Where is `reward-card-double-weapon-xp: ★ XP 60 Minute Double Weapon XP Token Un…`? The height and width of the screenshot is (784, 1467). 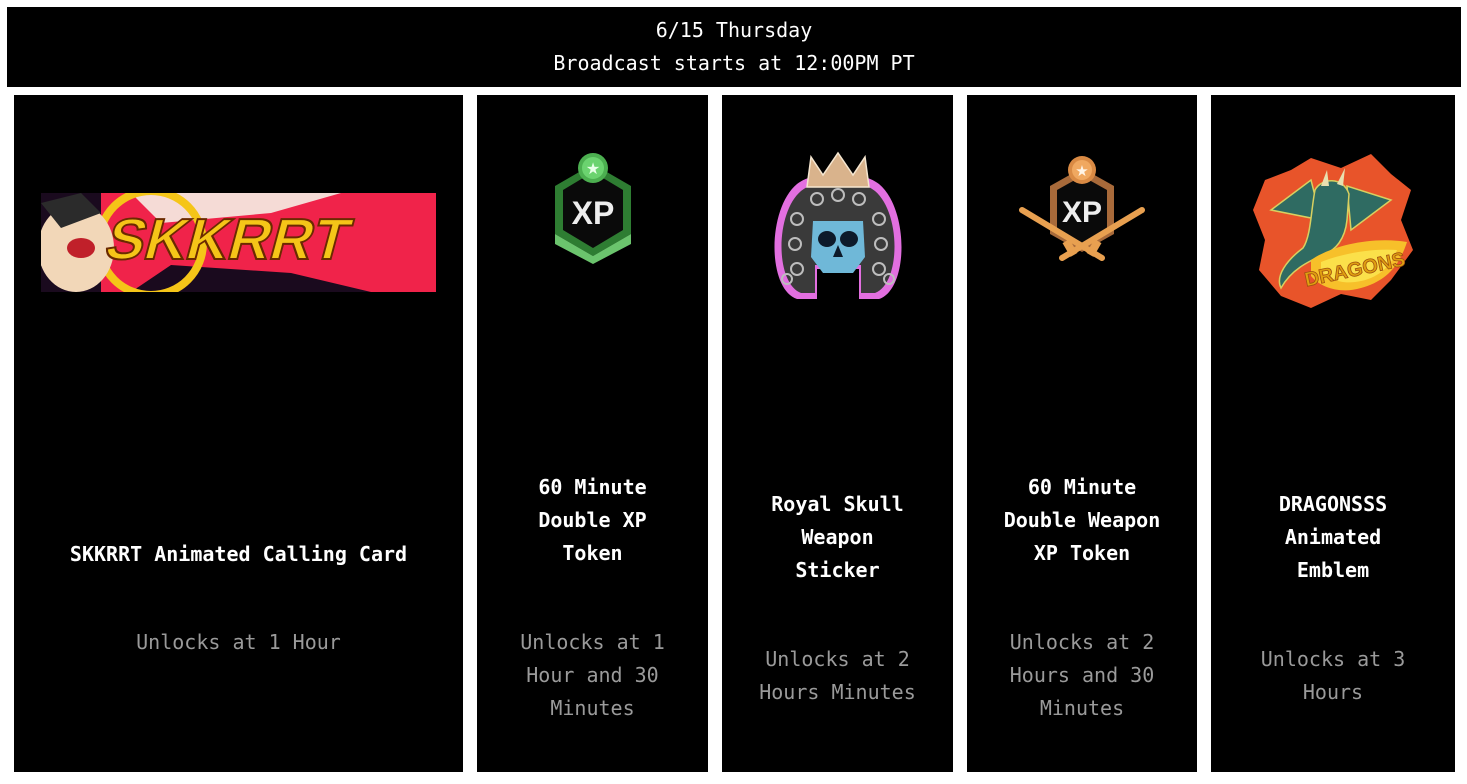
reward-card-double-weapon-xp: ★ XP 60 Minute Double Weapon XP Token Un… is located at coordinates (1082, 433).